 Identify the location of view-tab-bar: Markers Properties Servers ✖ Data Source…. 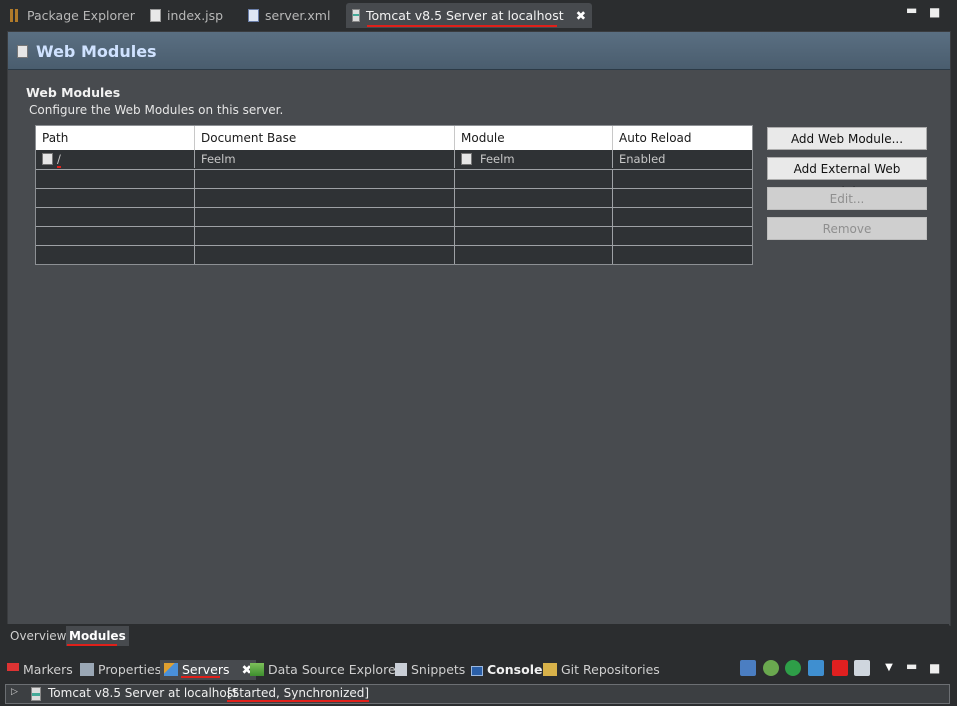
(478, 669).